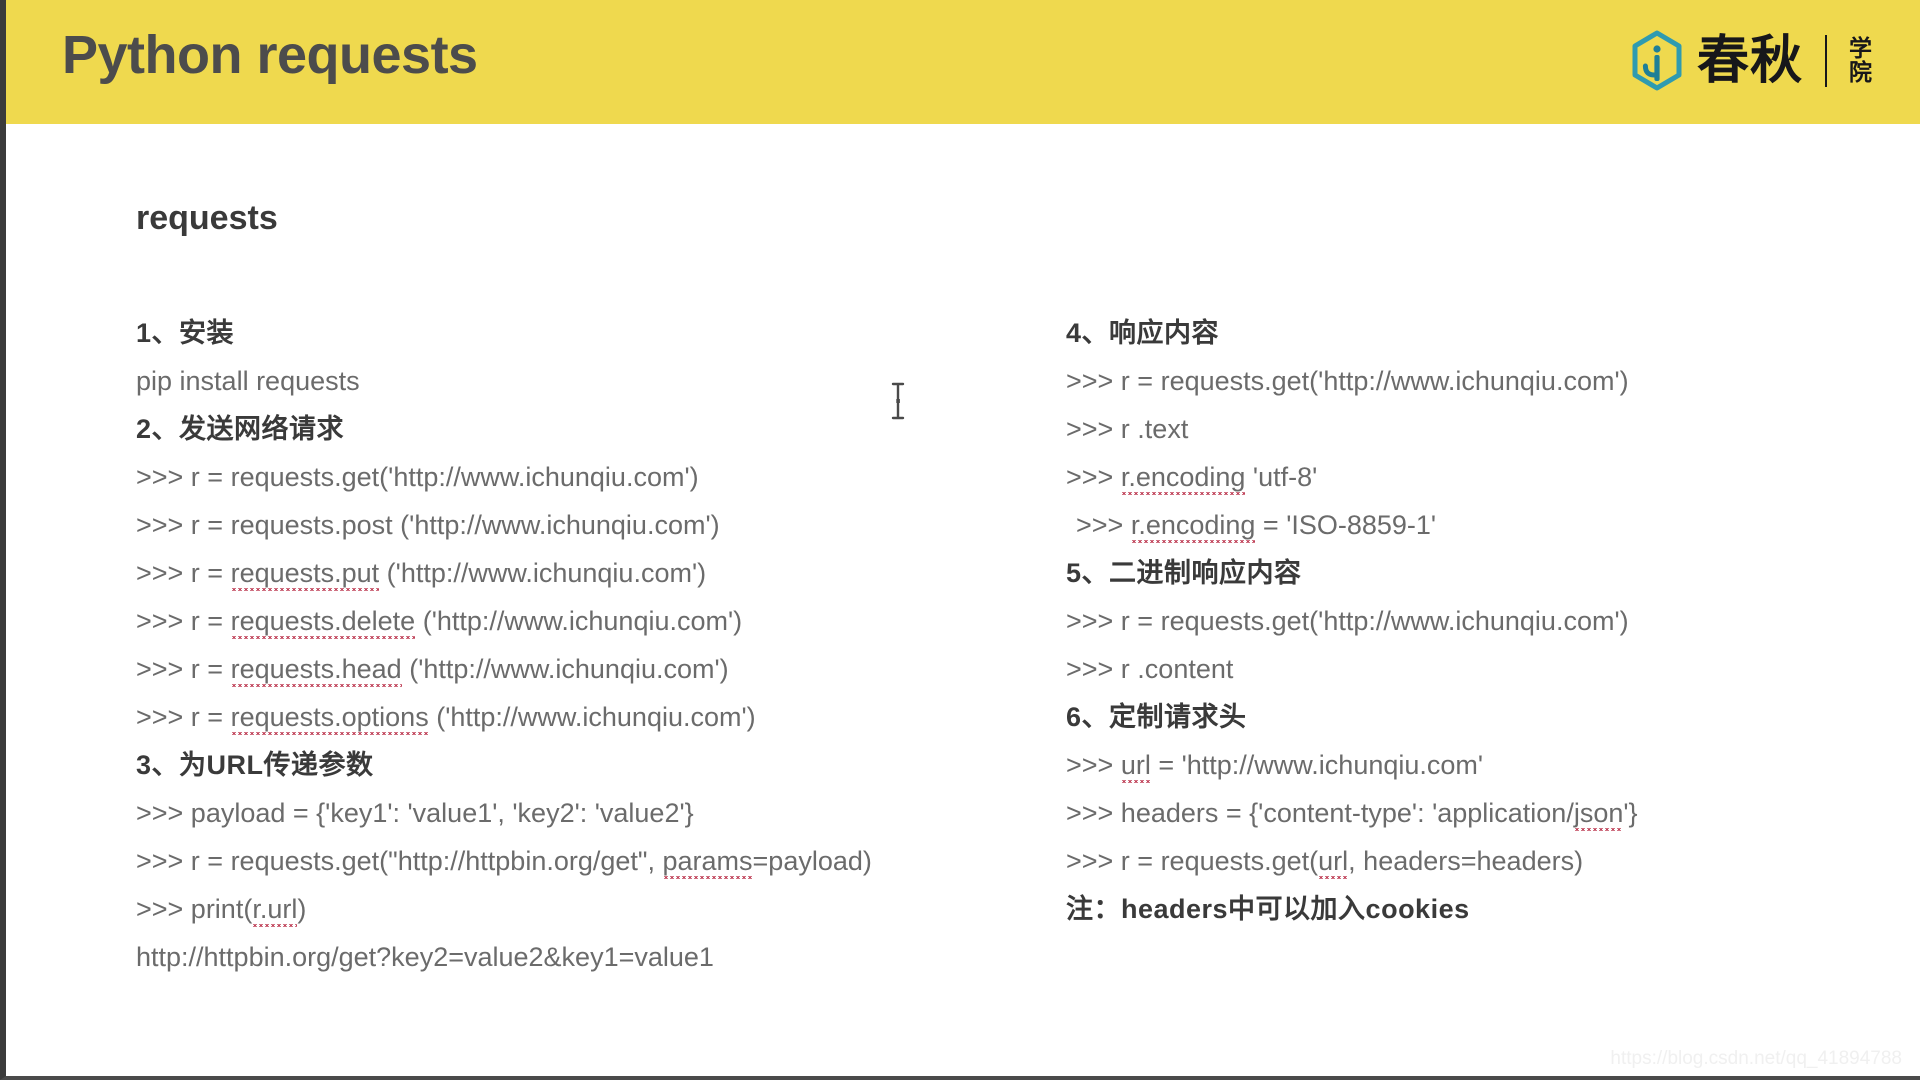  What do you see at coordinates (1346, 525) in the screenshot?
I see `code-text: = 'ISO-8859-1'` at bounding box center [1346, 525].